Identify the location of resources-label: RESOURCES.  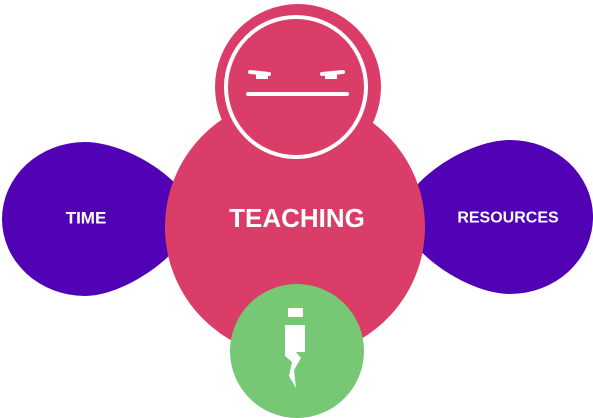
(508, 218).